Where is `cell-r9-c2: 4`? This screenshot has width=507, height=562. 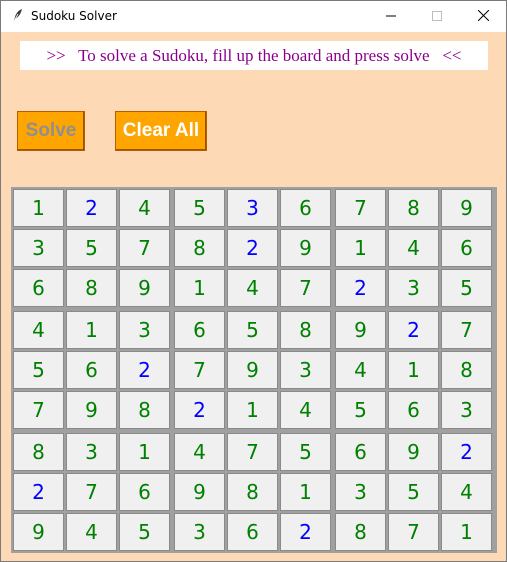
cell-r9-c2: 4 is located at coordinates (91, 532).